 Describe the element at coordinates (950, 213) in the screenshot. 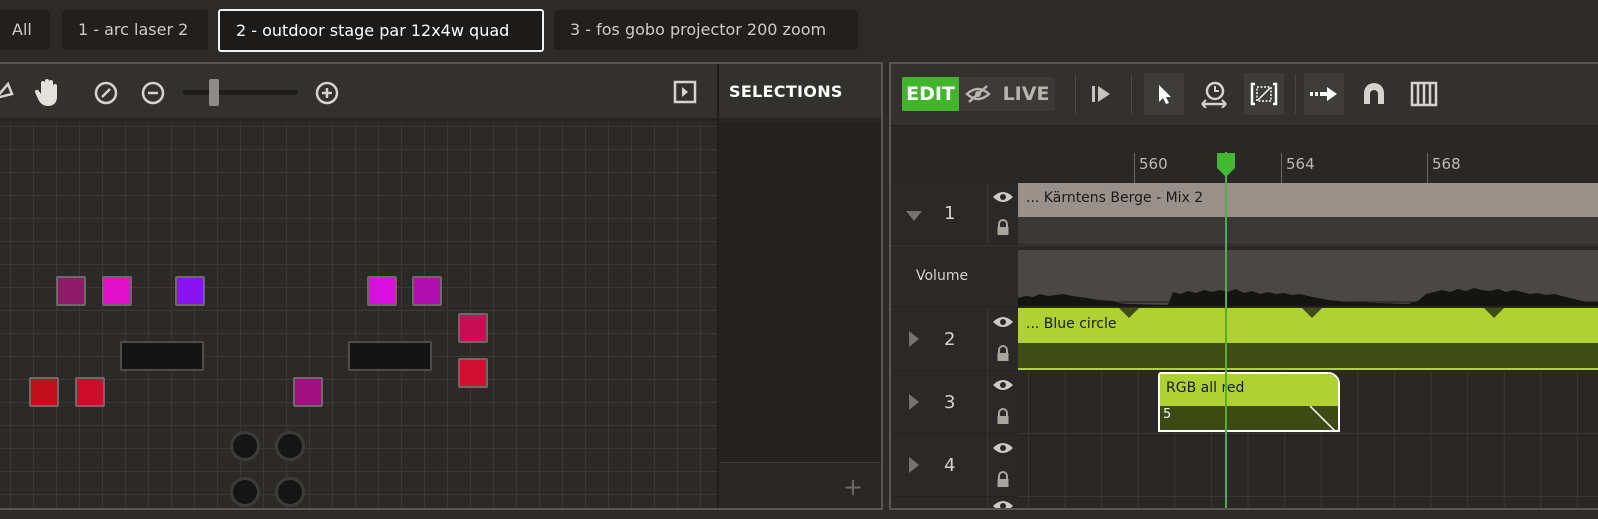

I see `track-number: 1` at that location.